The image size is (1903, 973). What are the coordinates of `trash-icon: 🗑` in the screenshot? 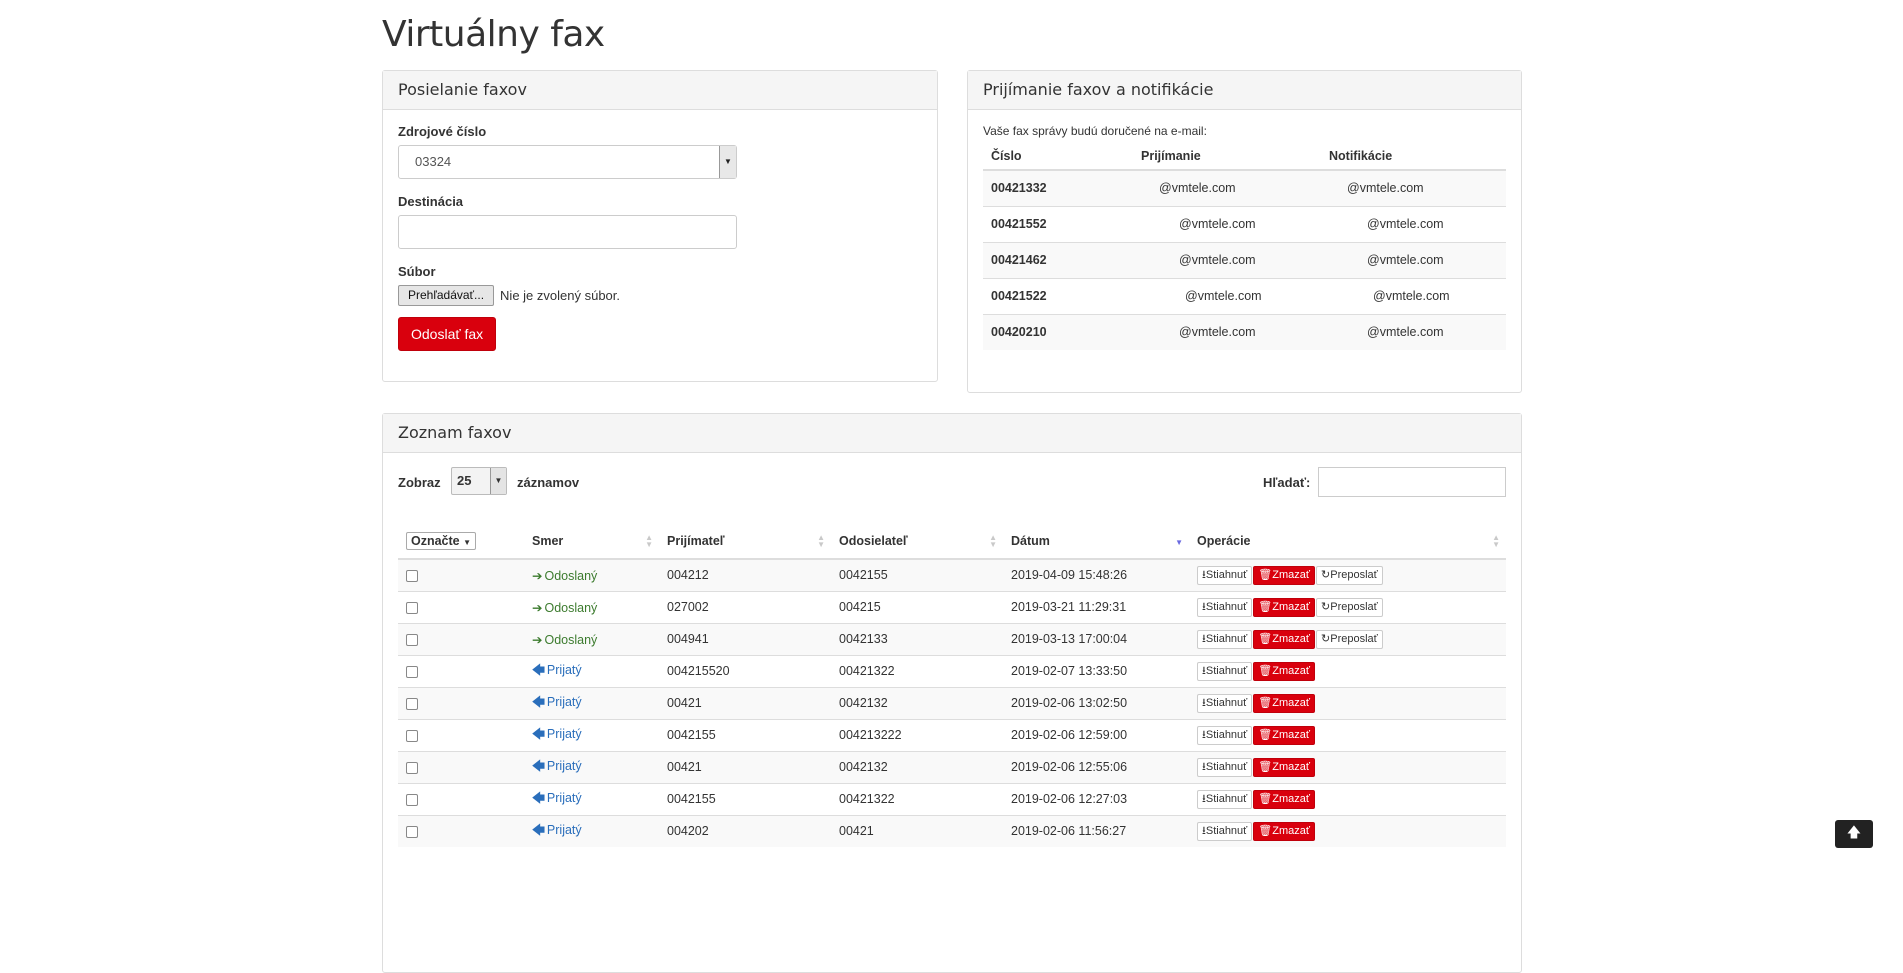 It's located at (1265, 702).